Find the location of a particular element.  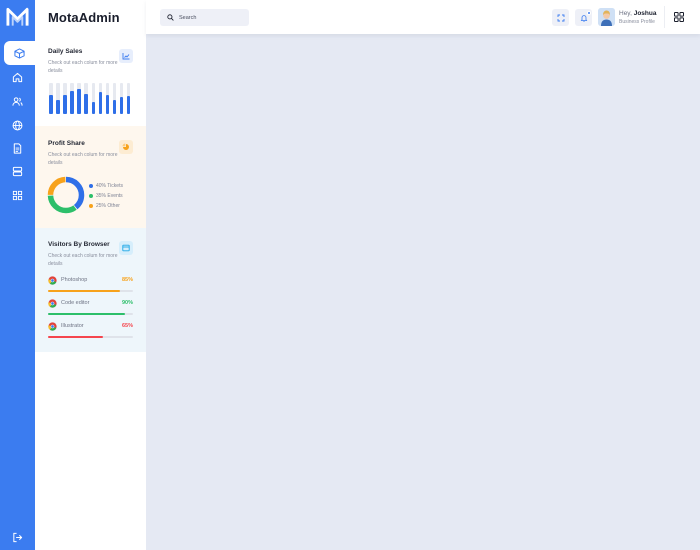

notifications-button is located at coordinates (583, 17).